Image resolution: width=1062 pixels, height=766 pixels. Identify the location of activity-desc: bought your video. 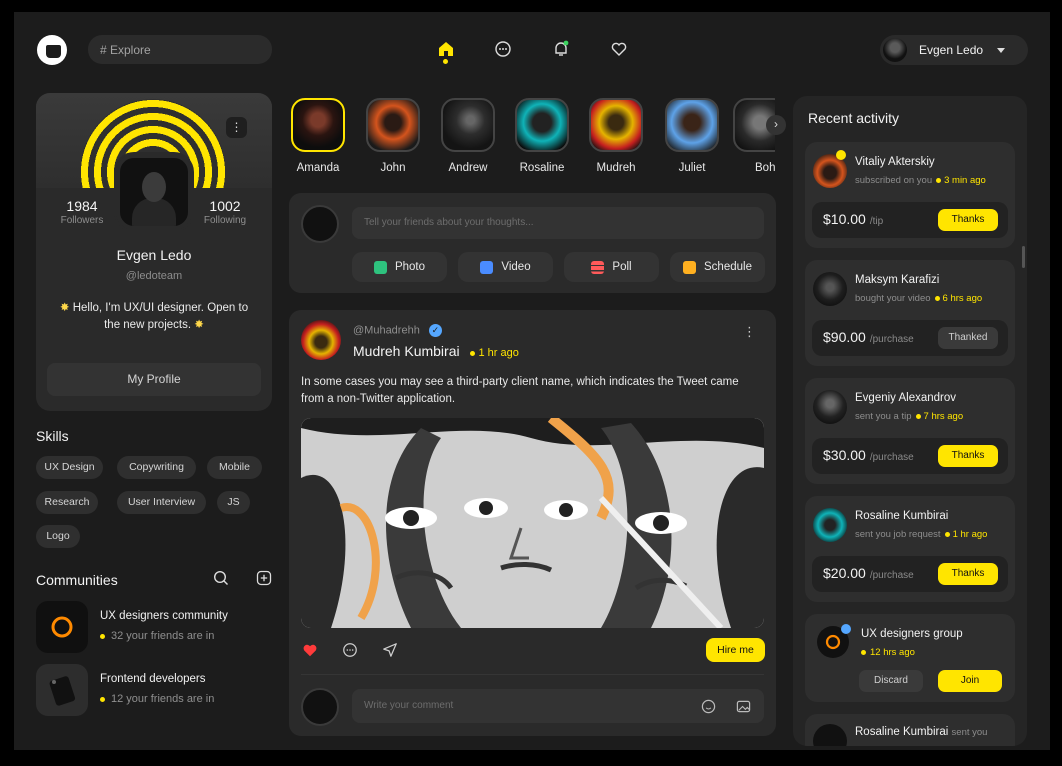
(893, 298).